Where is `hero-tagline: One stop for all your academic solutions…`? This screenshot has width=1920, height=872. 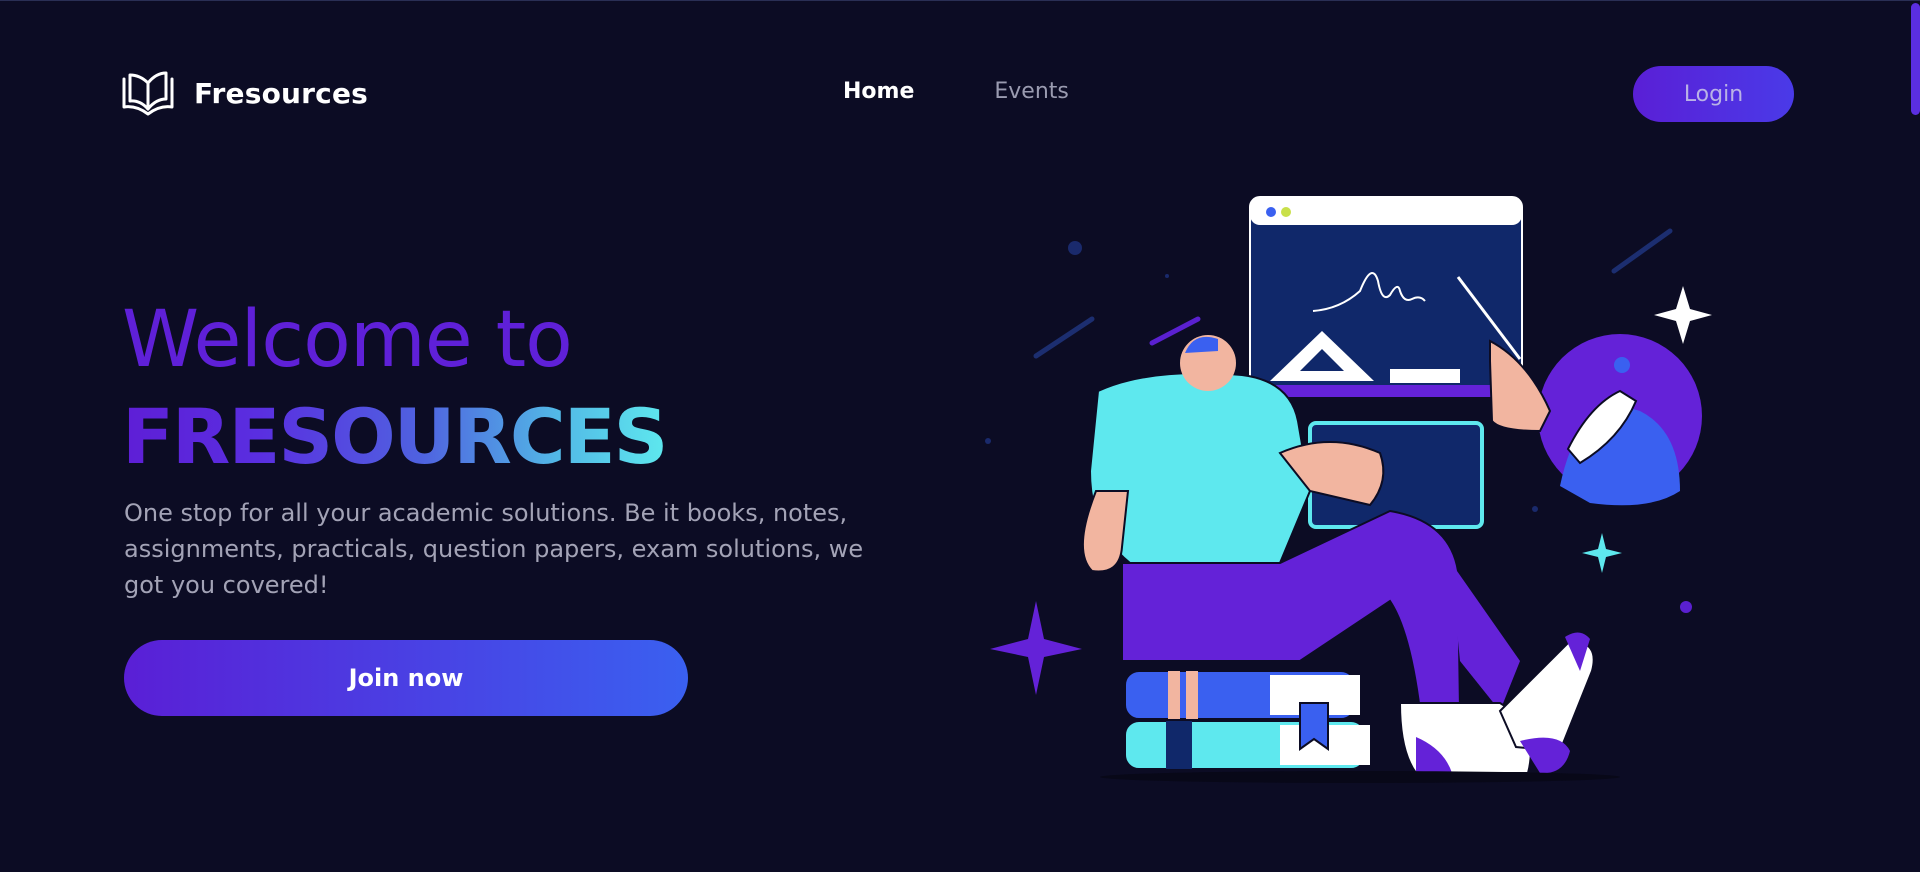
hero-tagline: One stop for all your academic solutions… is located at coordinates (494, 549).